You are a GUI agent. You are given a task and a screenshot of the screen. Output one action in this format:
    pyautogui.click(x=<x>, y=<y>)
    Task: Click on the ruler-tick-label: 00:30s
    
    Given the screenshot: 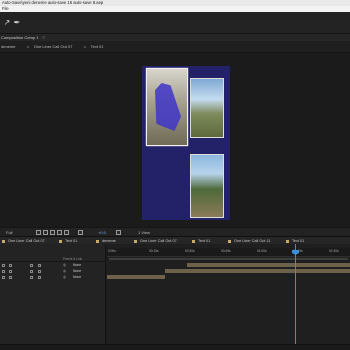 What is the action you would take?
    pyautogui.click(x=190, y=251)
    